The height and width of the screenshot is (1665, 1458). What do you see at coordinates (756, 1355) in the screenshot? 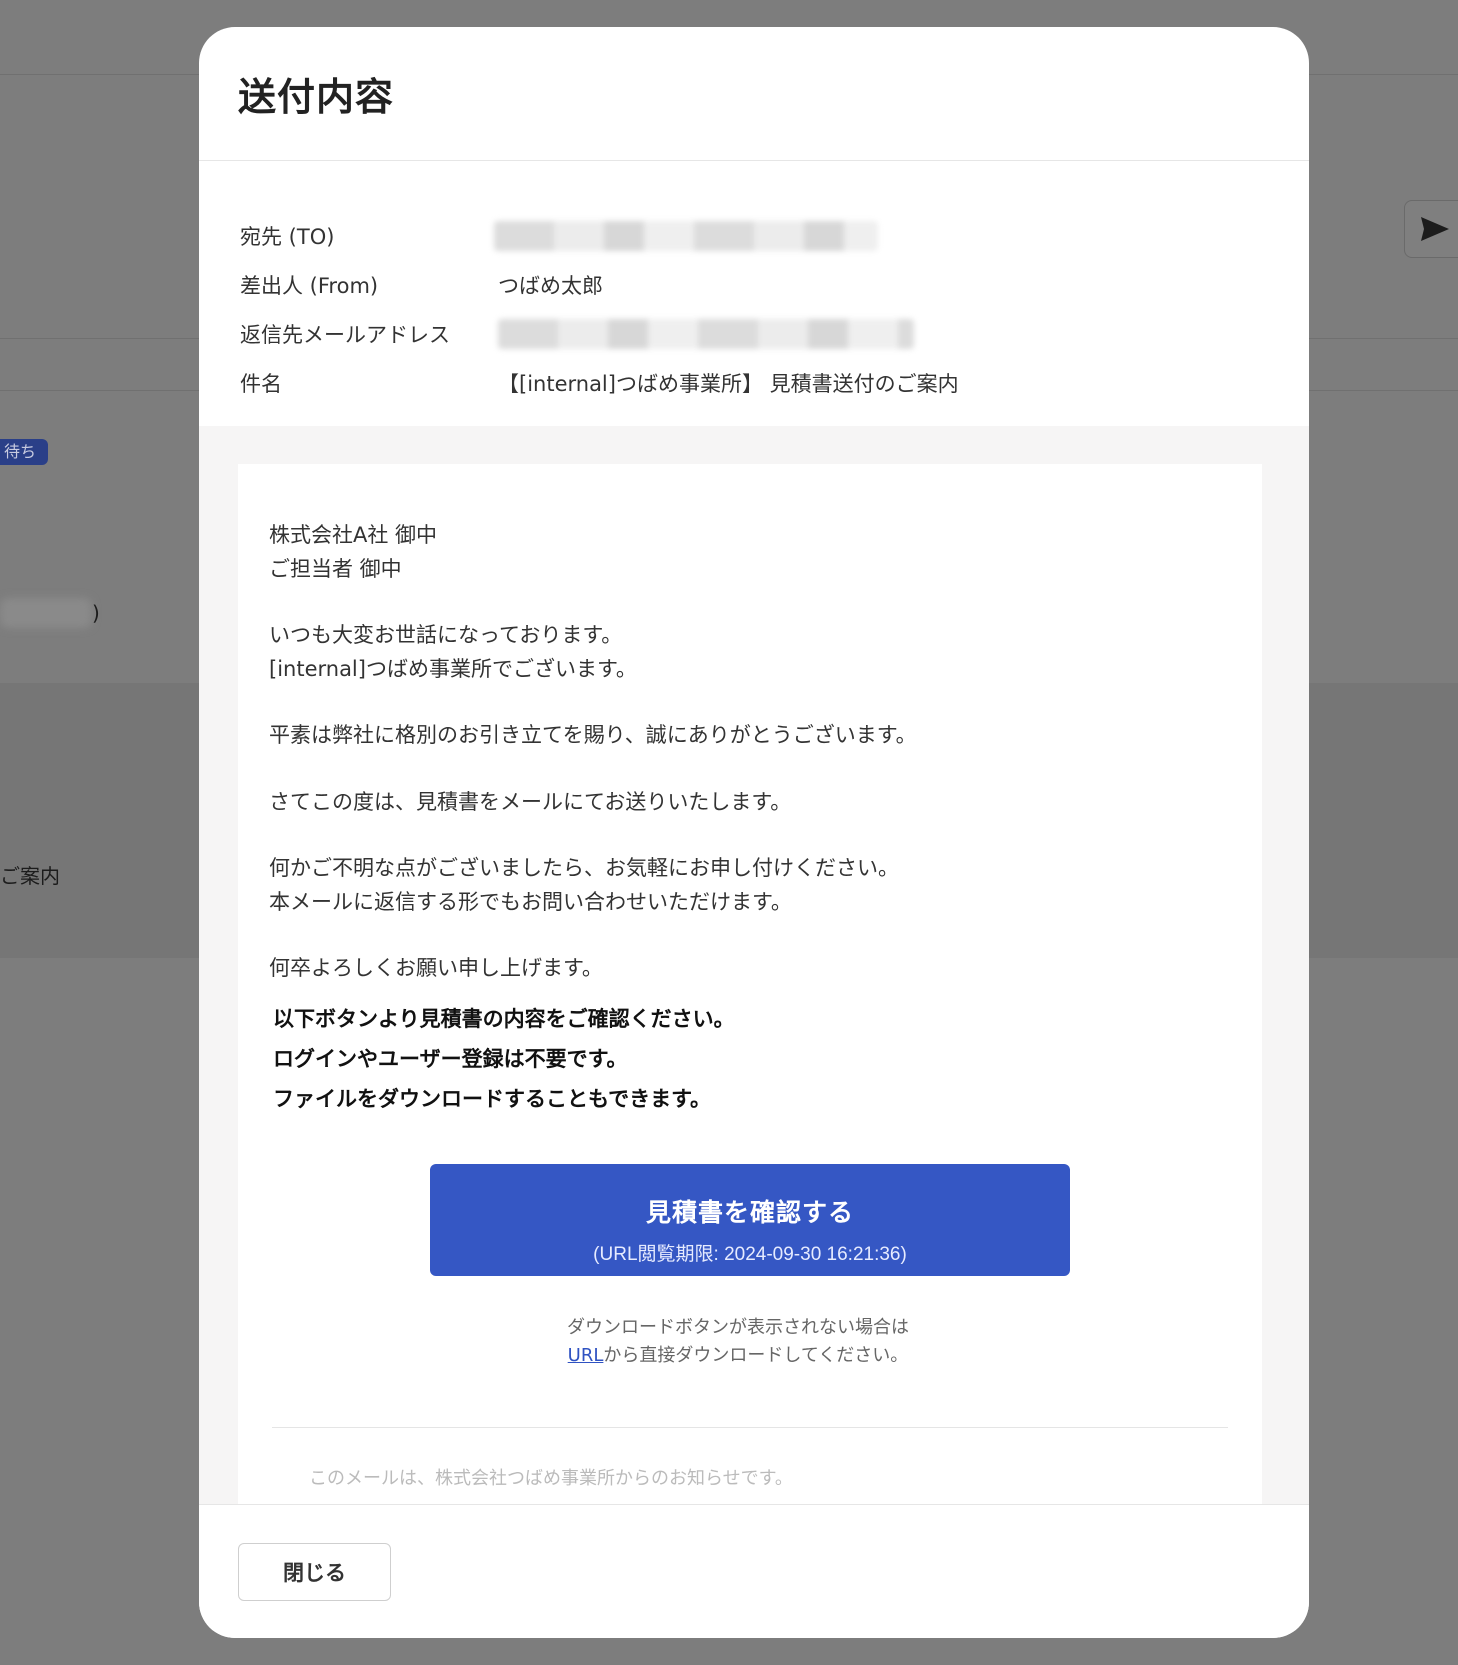
I see `note-rest: から直接ダウンロードしてください。` at bounding box center [756, 1355].